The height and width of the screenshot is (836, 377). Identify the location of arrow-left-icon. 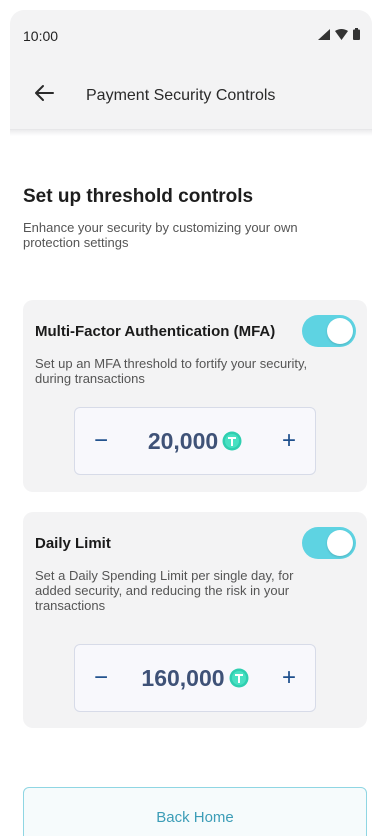
(44, 95).